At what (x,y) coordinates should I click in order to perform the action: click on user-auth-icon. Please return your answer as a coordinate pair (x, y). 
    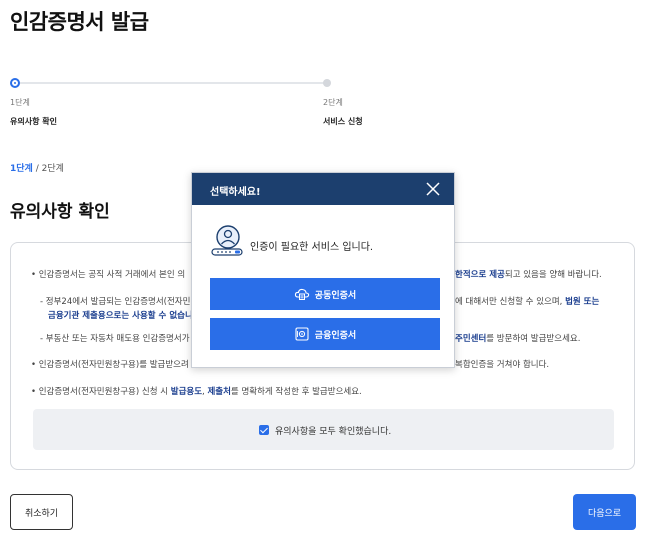
    Looking at the image, I should click on (227, 240).